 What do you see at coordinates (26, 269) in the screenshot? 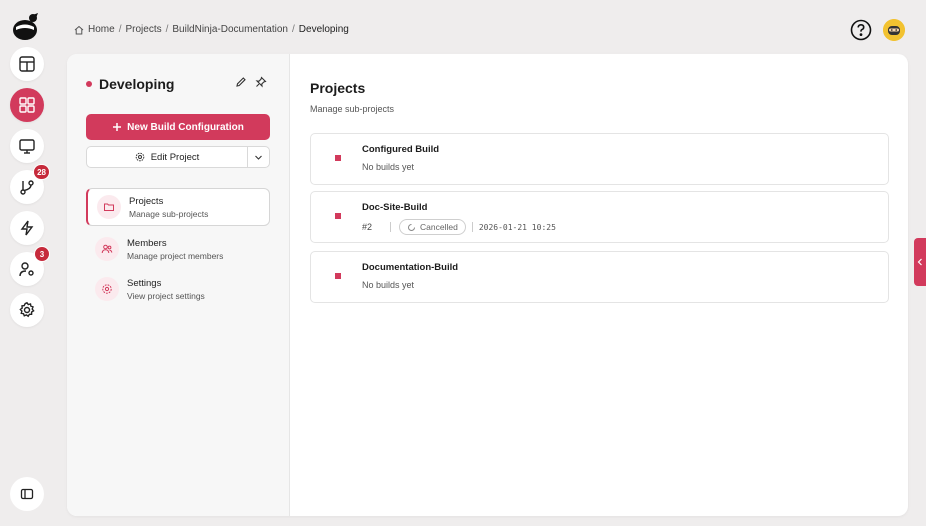
I see `user-settings-icon` at bounding box center [26, 269].